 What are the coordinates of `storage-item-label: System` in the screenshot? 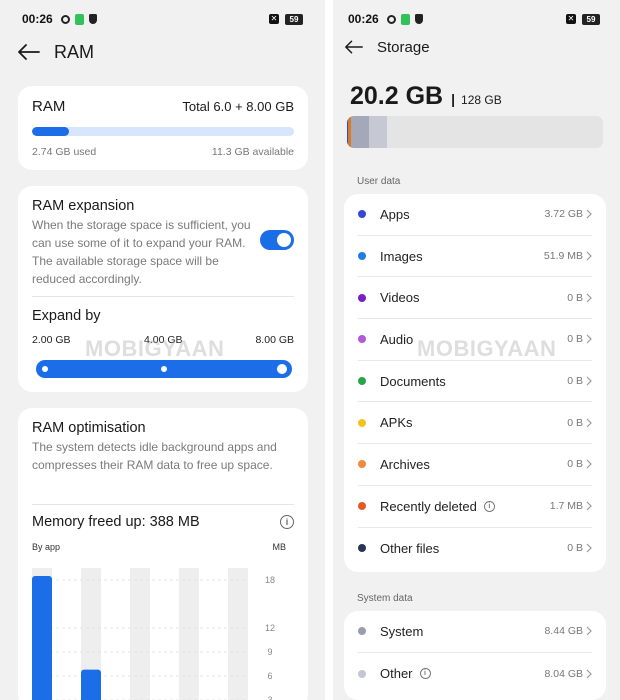 It's located at (402, 631).